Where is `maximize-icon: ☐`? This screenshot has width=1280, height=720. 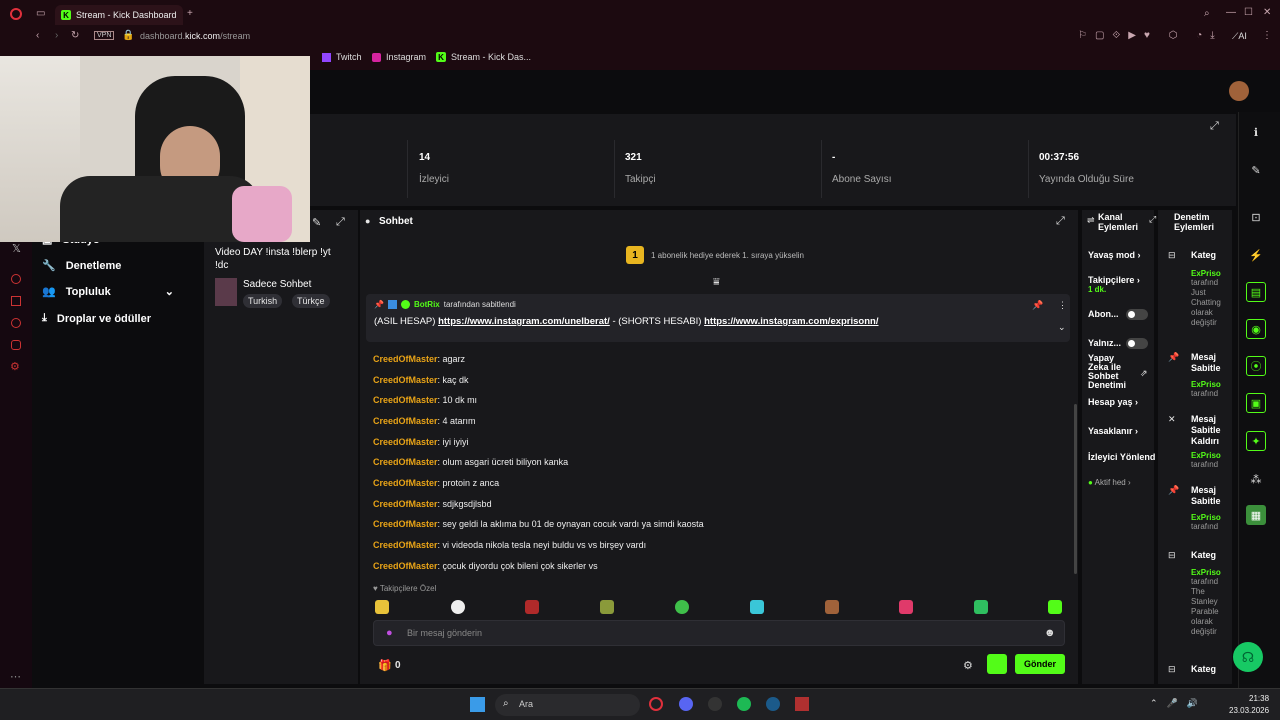
maximize-icon: ☐ is located at coordinates (1248, 12).